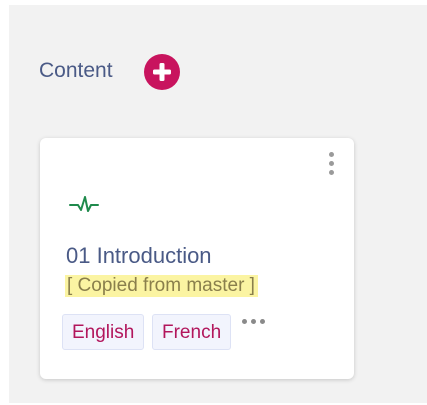 This screenshot has width=427, height=405. What do you see at coordinates (84, 204) in the screenshot?
I see `pulse-icon` at bounding box center [84, 204].